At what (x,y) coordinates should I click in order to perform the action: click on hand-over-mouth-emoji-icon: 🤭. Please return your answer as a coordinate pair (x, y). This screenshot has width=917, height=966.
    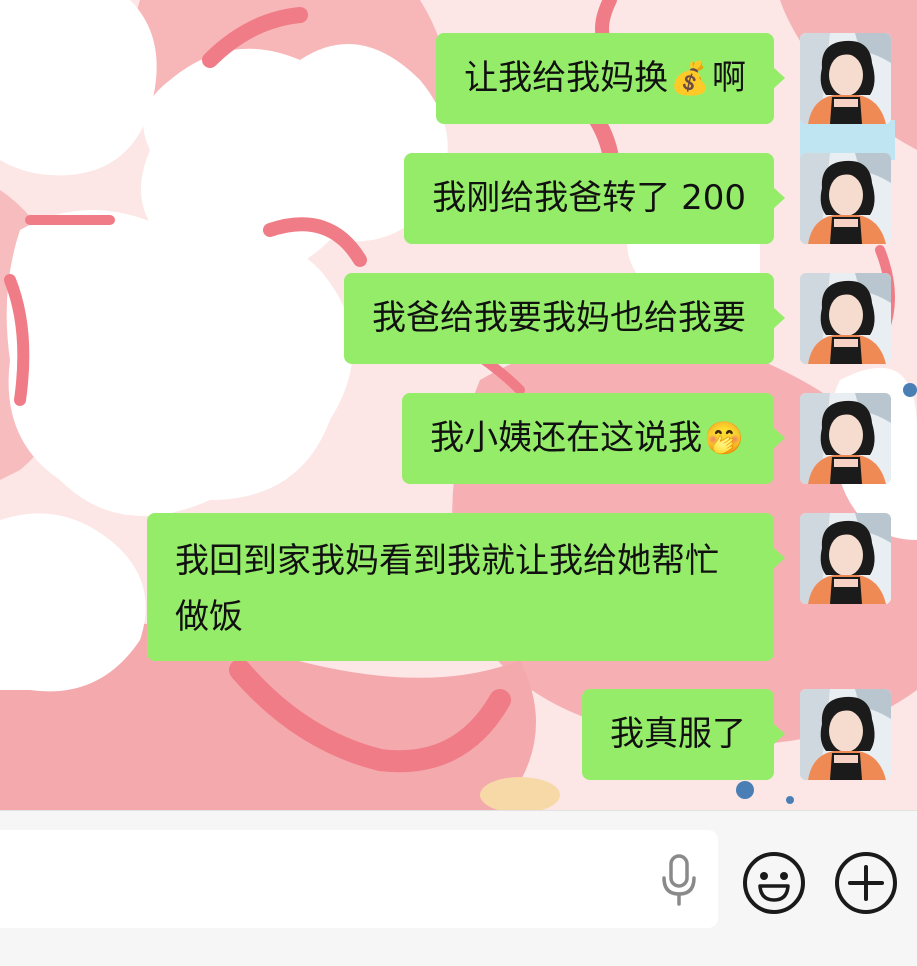
    Looking at the image, I should click on (724, 438).